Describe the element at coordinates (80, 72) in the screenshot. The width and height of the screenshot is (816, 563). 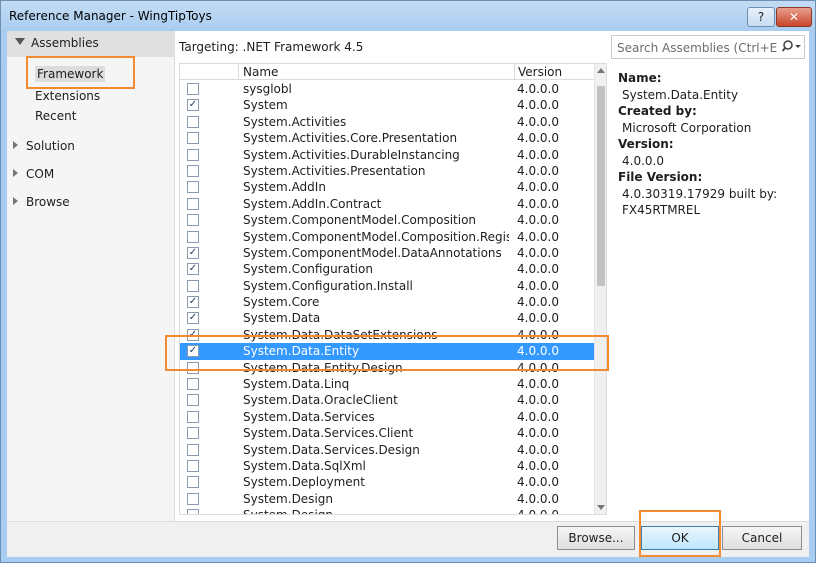
I see `framework-callout` at that location.